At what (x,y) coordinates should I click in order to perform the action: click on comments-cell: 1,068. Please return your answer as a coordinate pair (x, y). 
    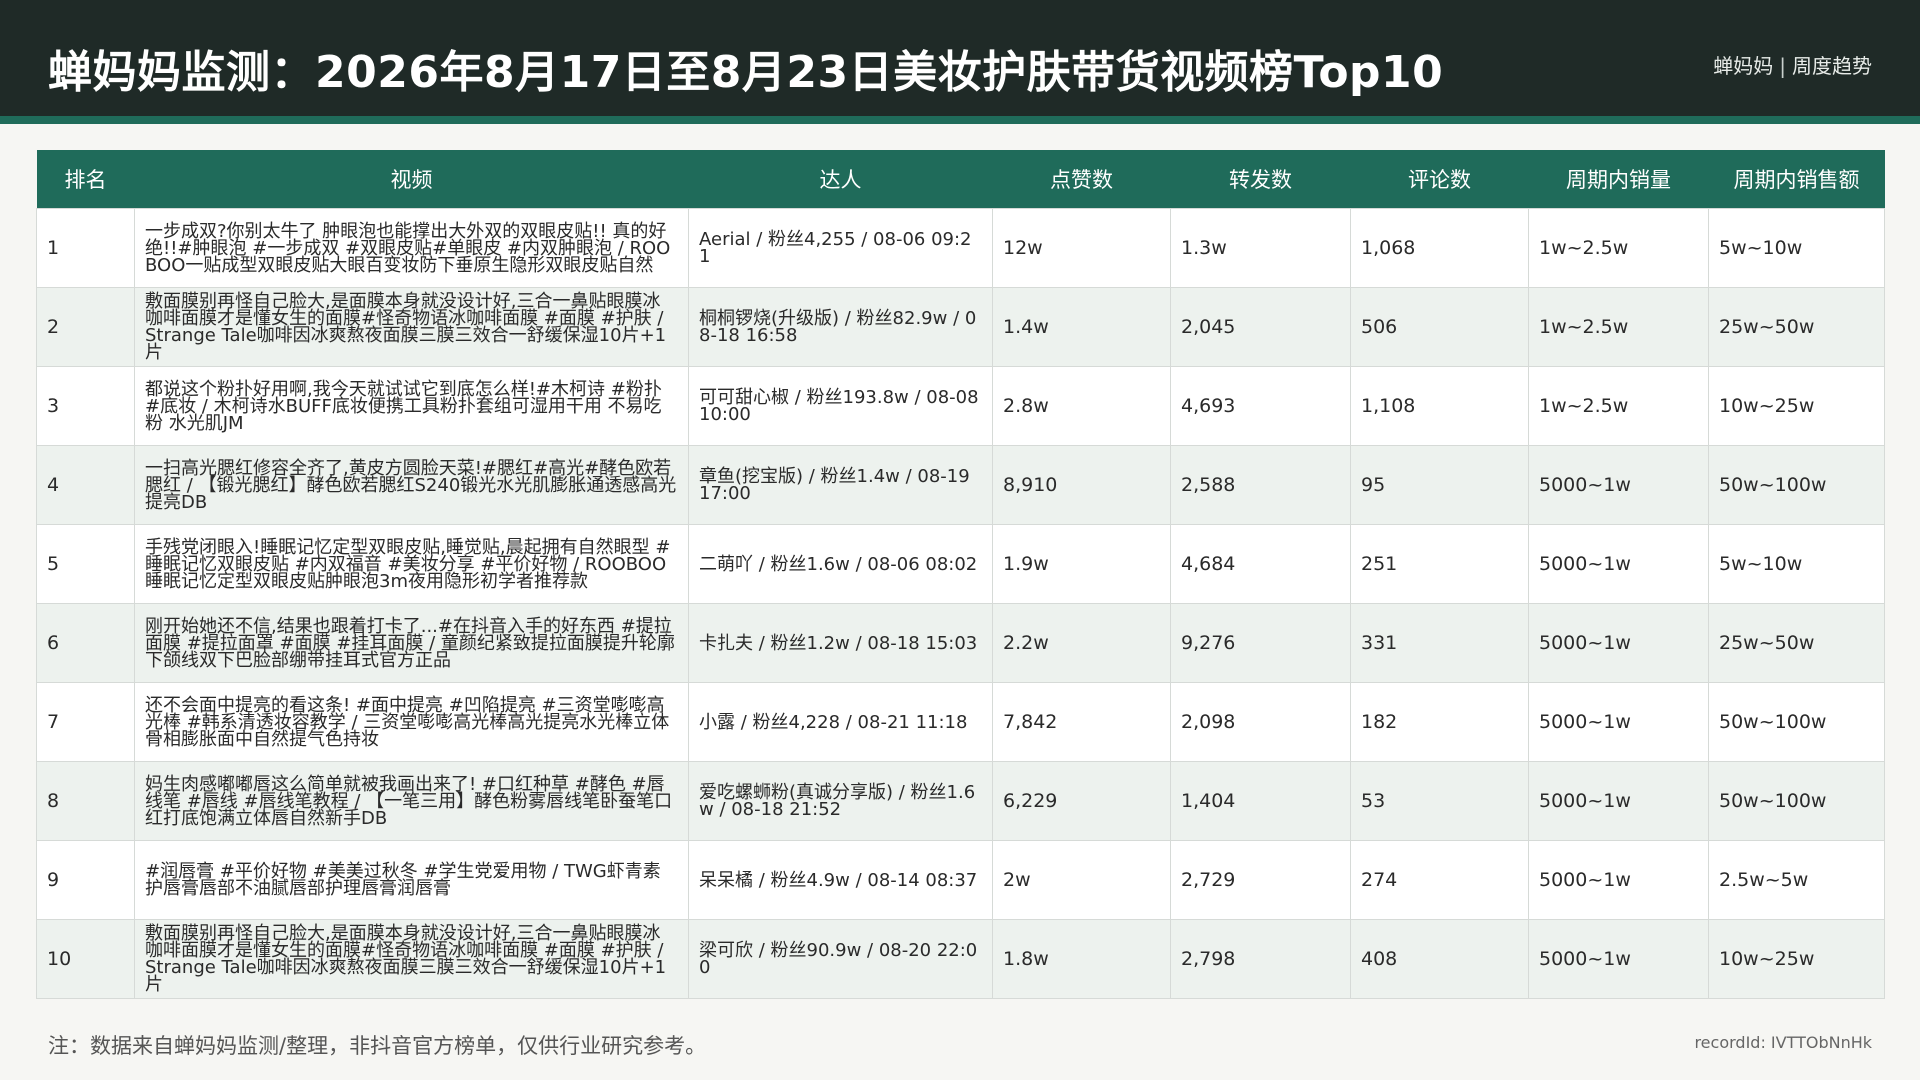
    Looking at the image, I should click on (1439, 248).